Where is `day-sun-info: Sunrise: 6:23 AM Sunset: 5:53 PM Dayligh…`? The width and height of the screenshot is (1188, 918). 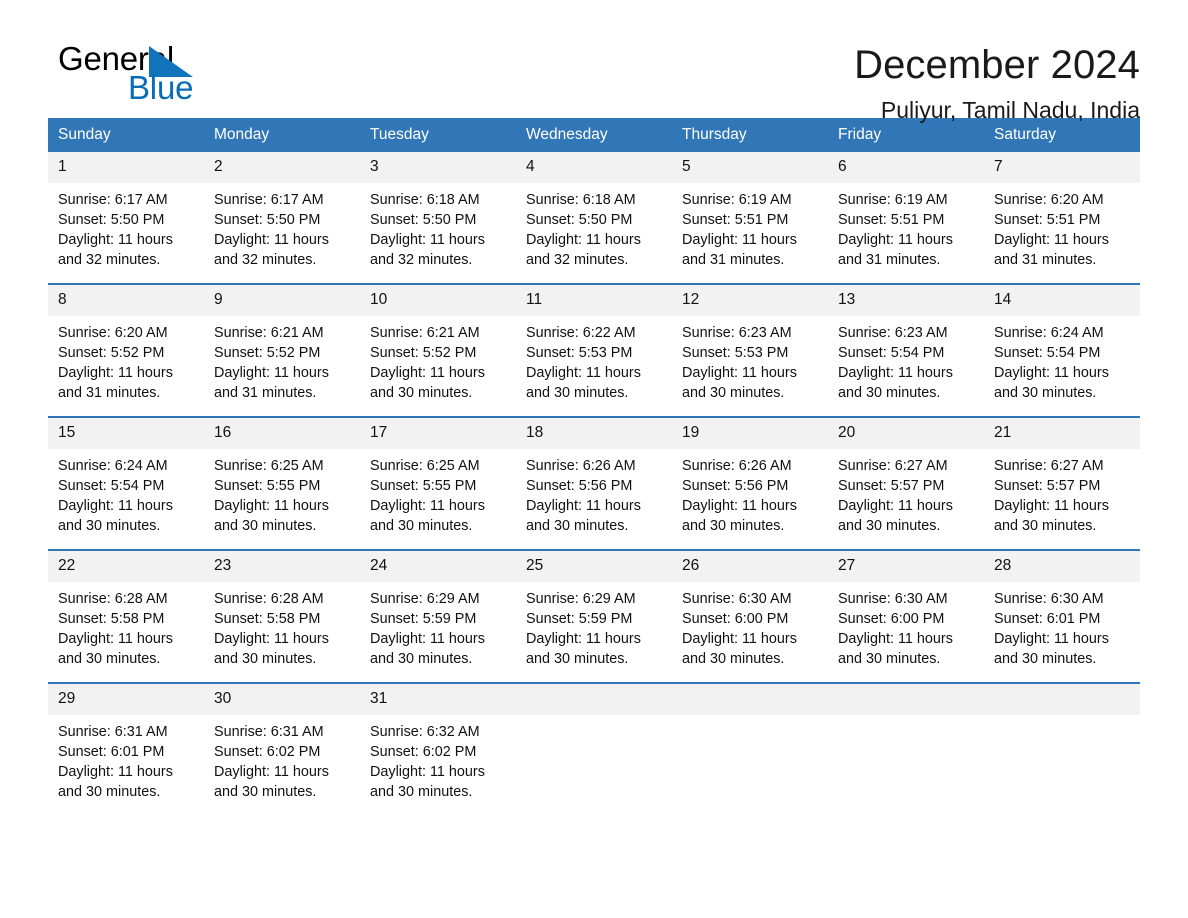
day-sun-info: Sunrise: 6:23 AM Sunset: 5:53 PM Dayligh… is located at coordinates (739, 363).